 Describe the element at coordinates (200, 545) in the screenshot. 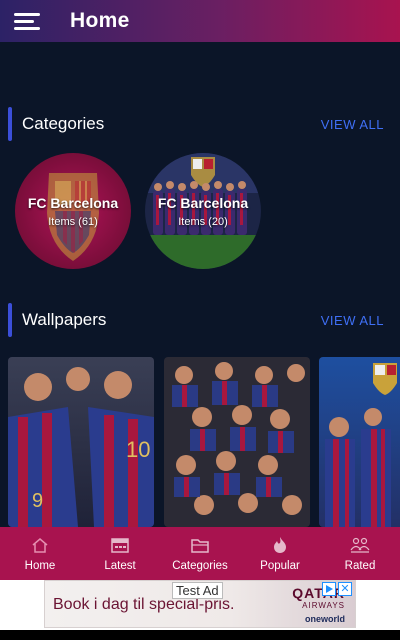

I see `folder-icon` at that location.